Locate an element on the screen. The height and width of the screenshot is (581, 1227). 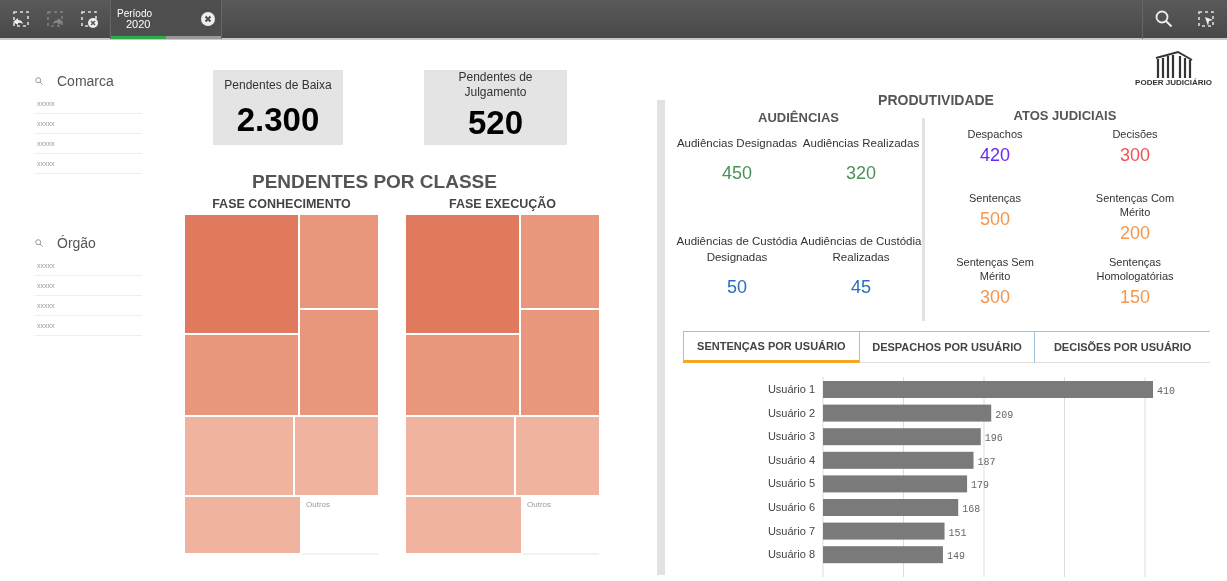
selection-value: 2020 is located at coordinates (138, 24).